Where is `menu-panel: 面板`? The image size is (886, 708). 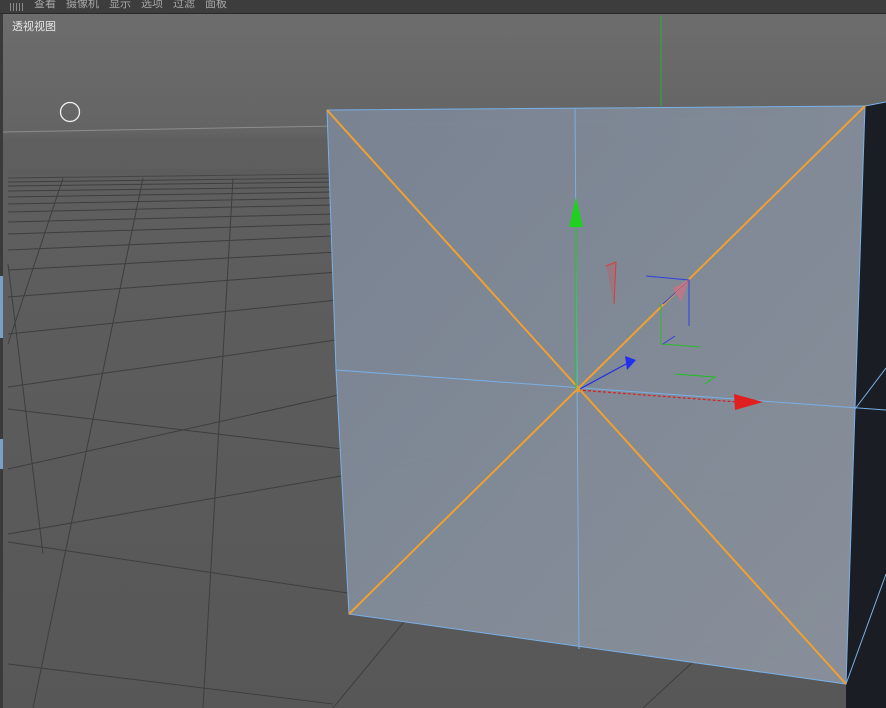
menu-panel: 面板 is located at coordinates (216, 4).